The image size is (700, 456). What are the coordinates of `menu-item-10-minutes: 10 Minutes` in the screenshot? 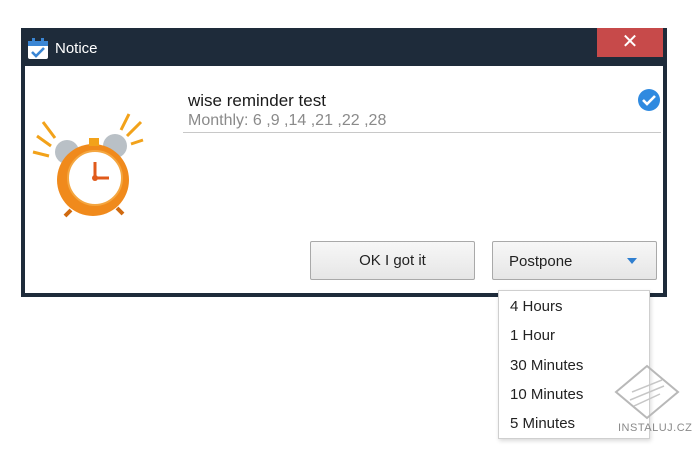 It's located at (546, 394).